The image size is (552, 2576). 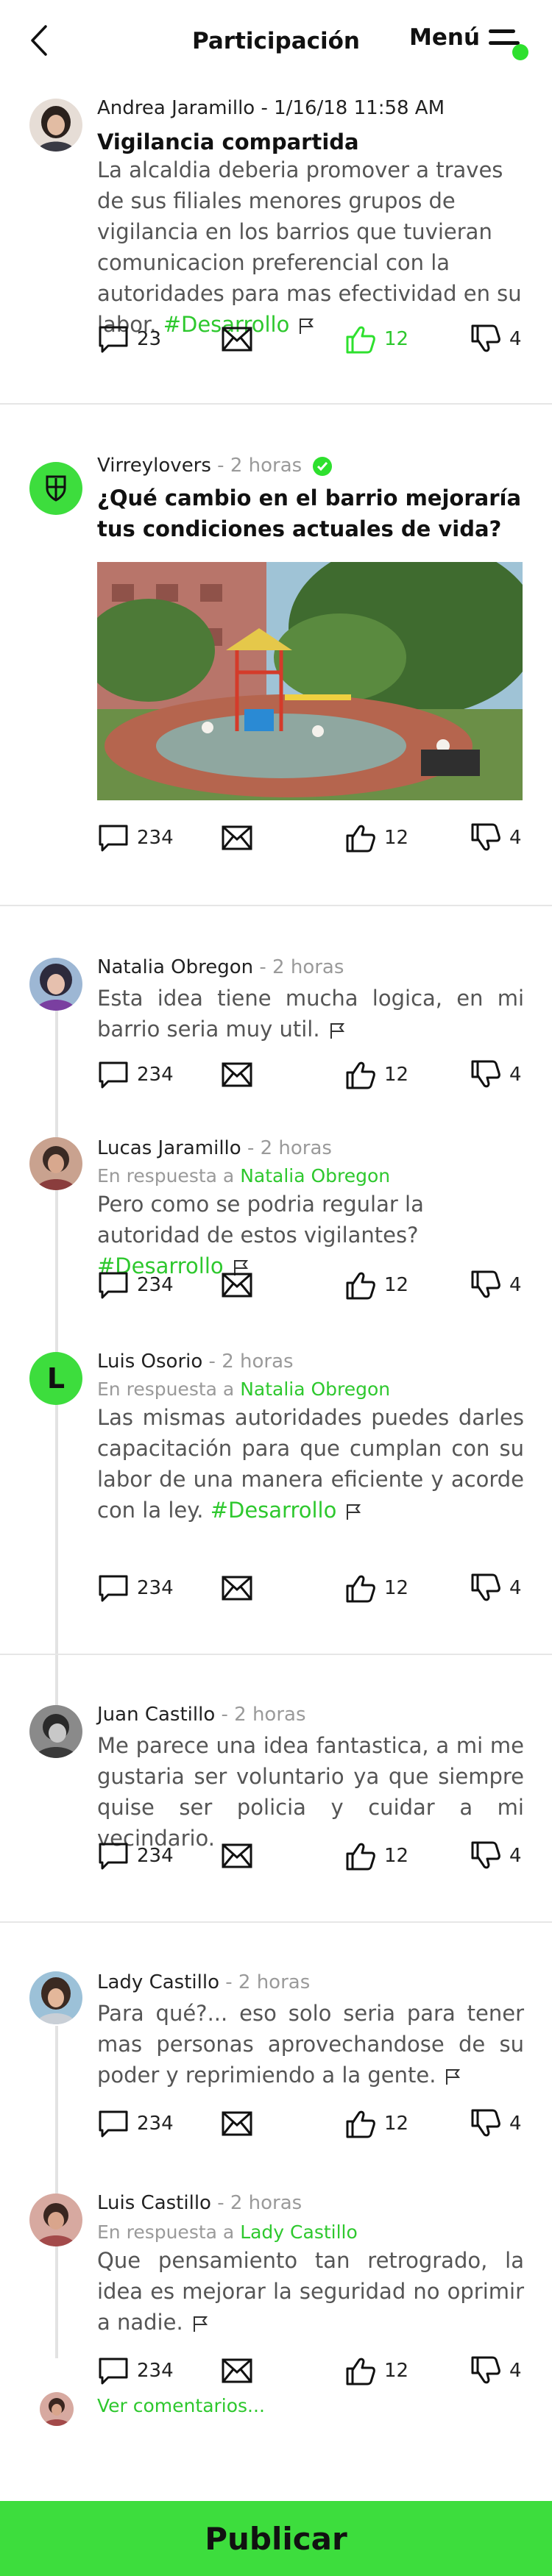 What do you see at coordinates (56, 488) in the screenshot?
I see `shield-icon` at bounding box center [56, 488].